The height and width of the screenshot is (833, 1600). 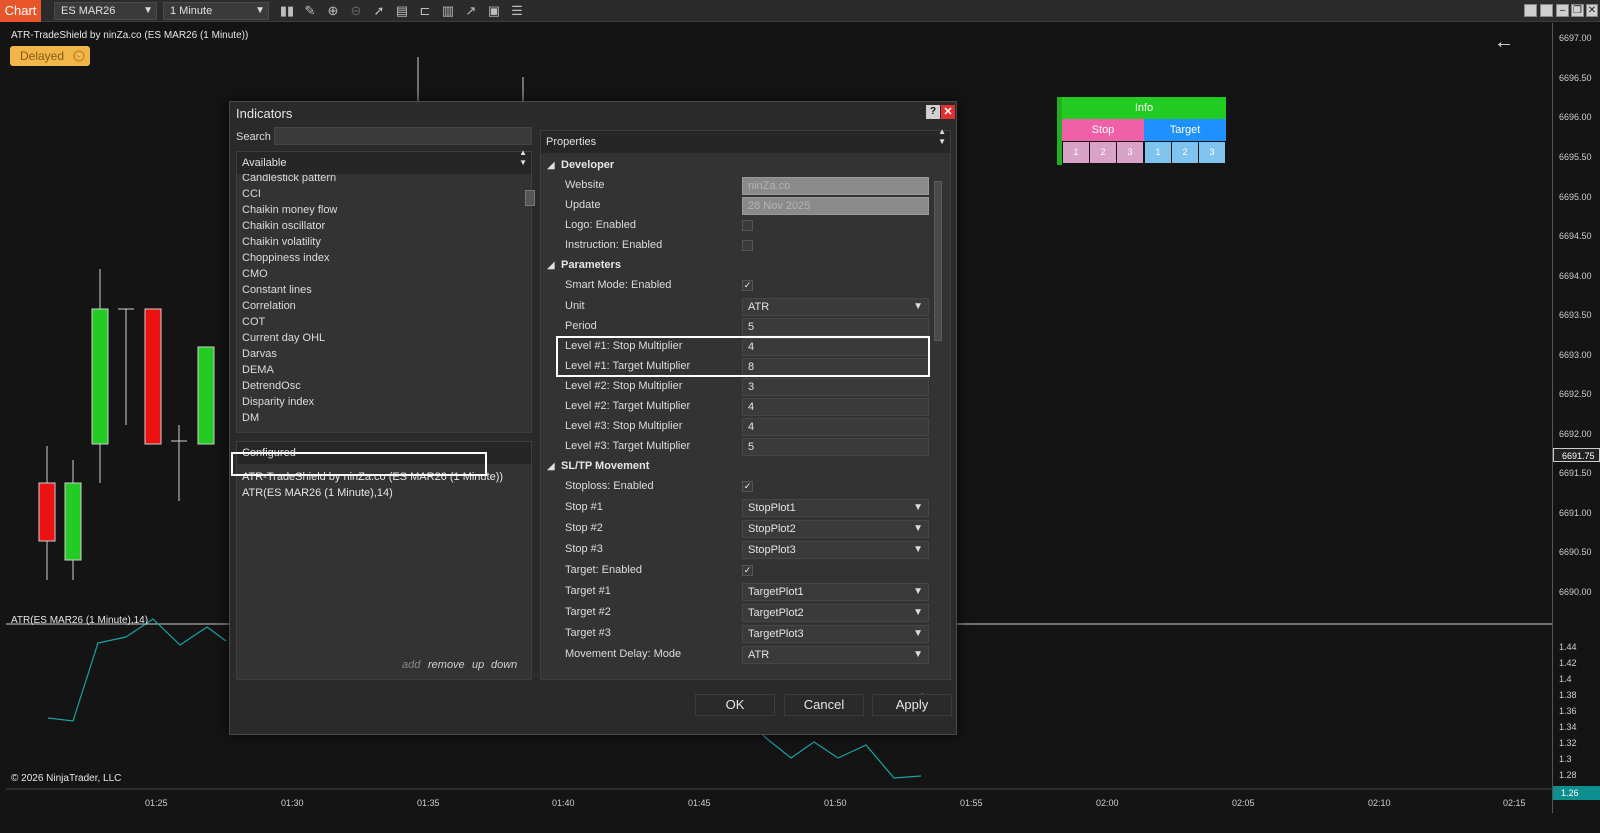 What do you see at coordinates (379, 290) in the screenshot?
I see `list-item: Constant lines` at bounding box center [379, 290].